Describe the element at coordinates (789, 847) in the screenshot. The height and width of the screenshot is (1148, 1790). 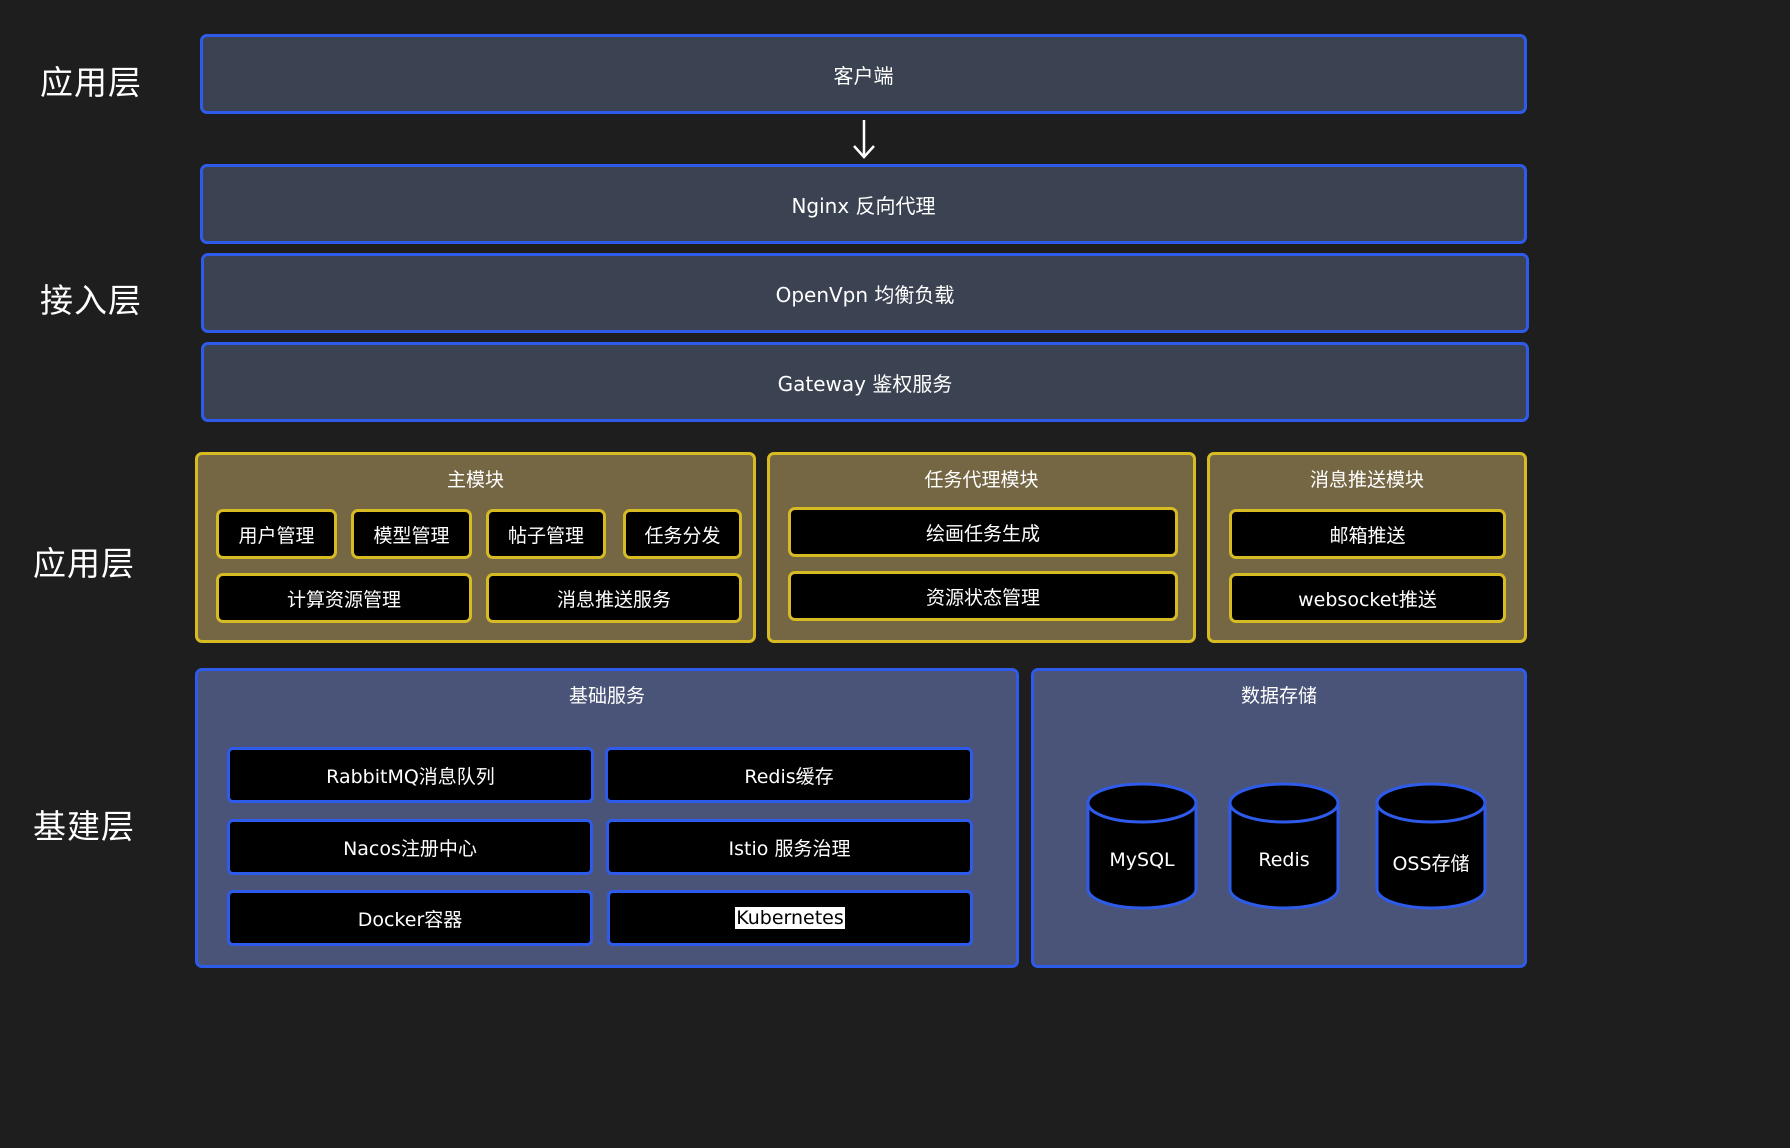
I see `svc-istio: Istio 服务治理` at that location.